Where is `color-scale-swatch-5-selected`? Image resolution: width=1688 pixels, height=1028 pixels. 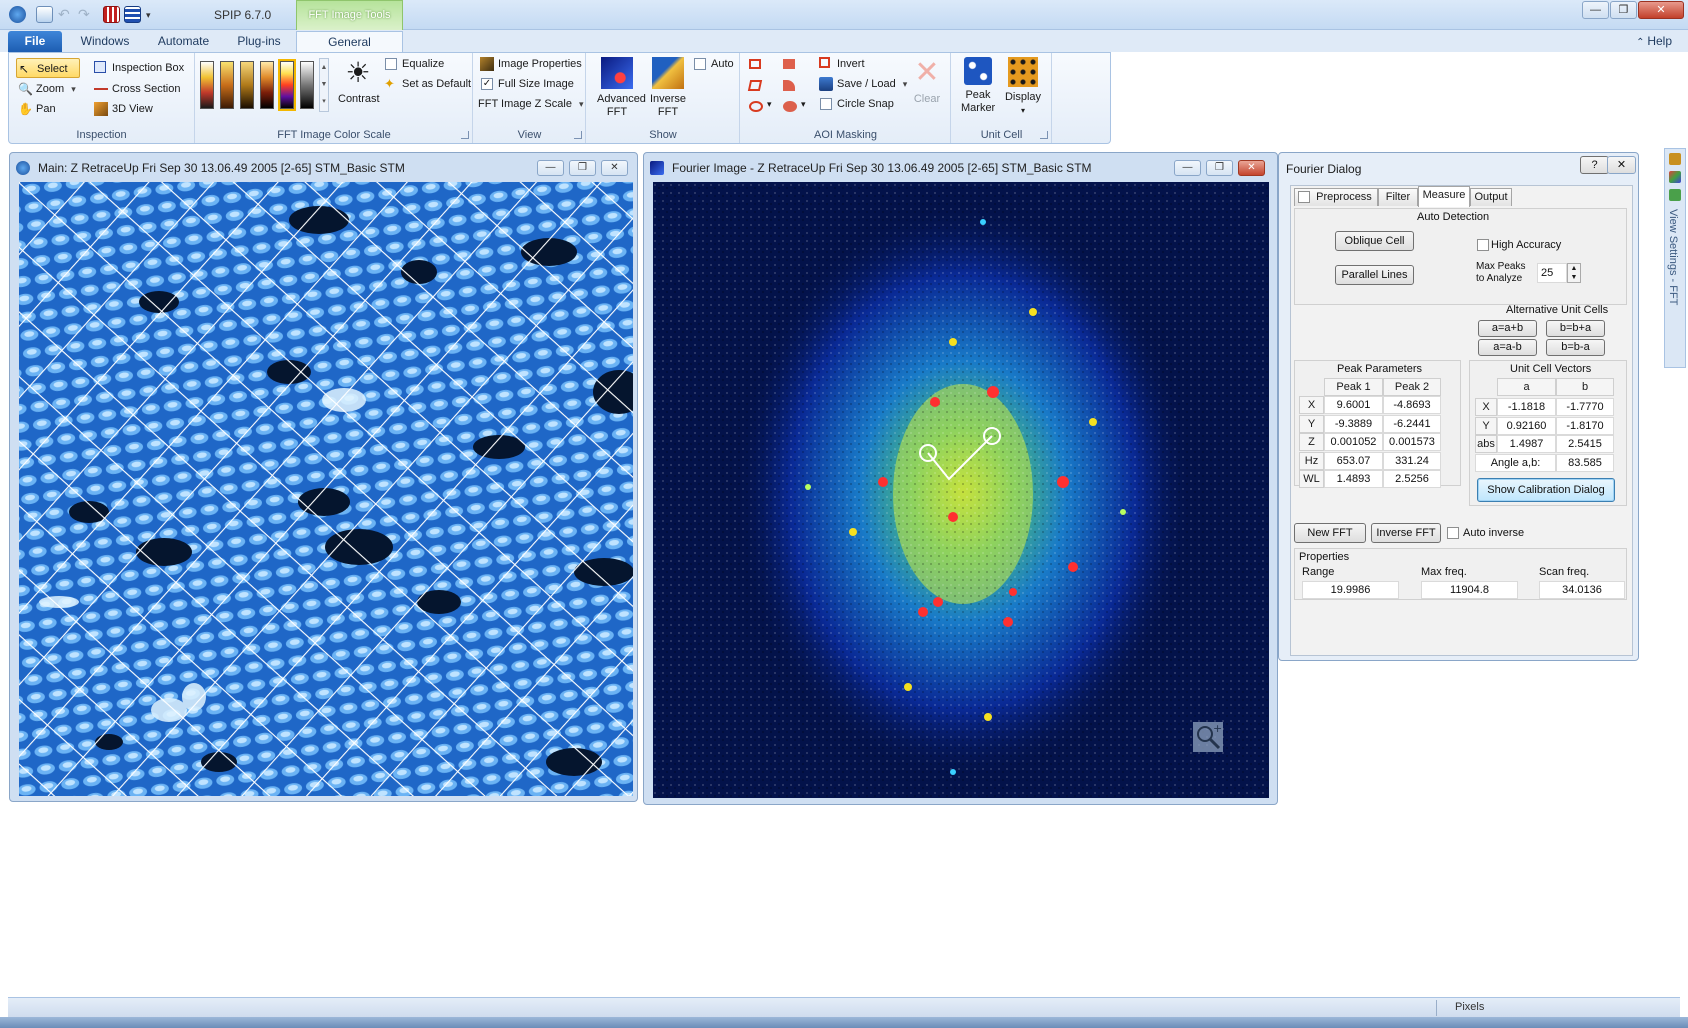
color-scale-swatch-5-selected is located at coordinates (287, 85).